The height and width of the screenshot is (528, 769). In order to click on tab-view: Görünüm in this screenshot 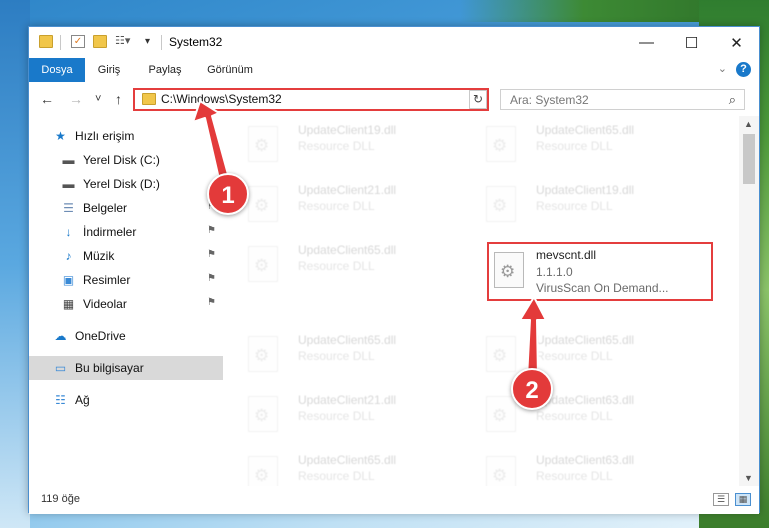, I will do `click(230, 70)`.